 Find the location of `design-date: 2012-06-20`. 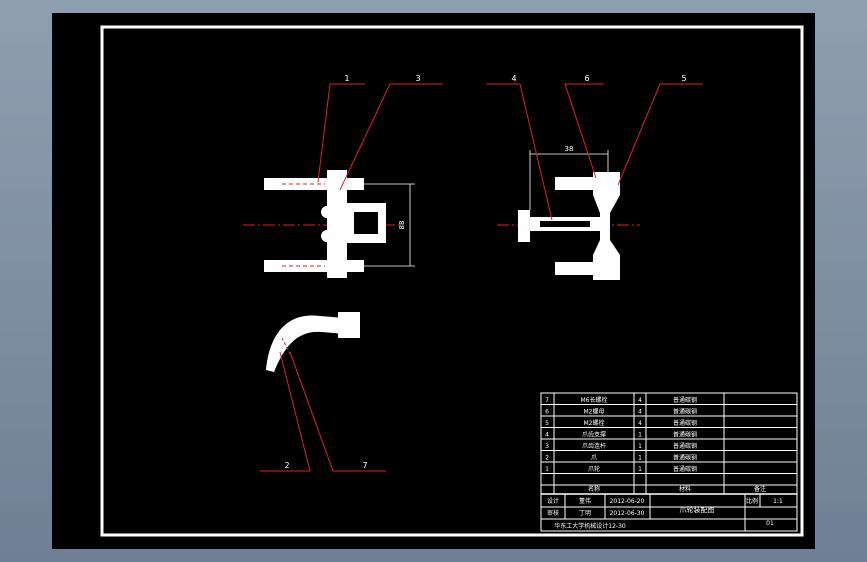

design-date: 2012-06-20 is located at coordinates (627, 501).